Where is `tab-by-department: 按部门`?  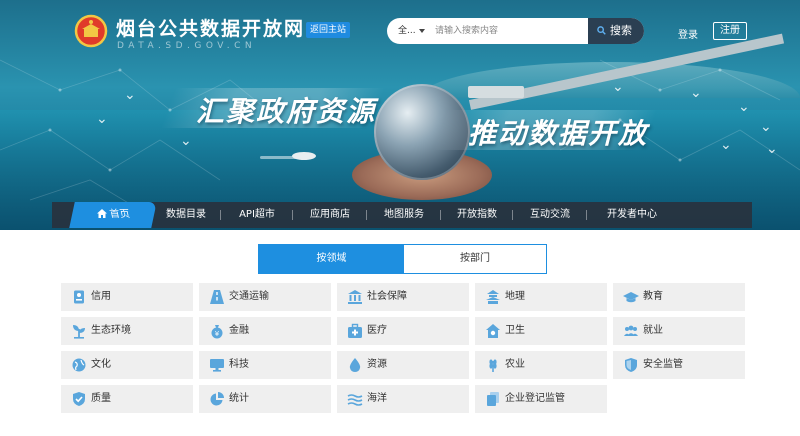 tab-by-department: 按部门 is located at coordinates (475, 259).